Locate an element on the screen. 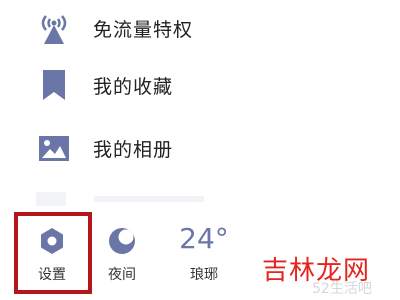 Image resolution: width=400 pixels, height=300 pixels. menu-item-label: 我的收藏 is located at coordinates (133, 86).